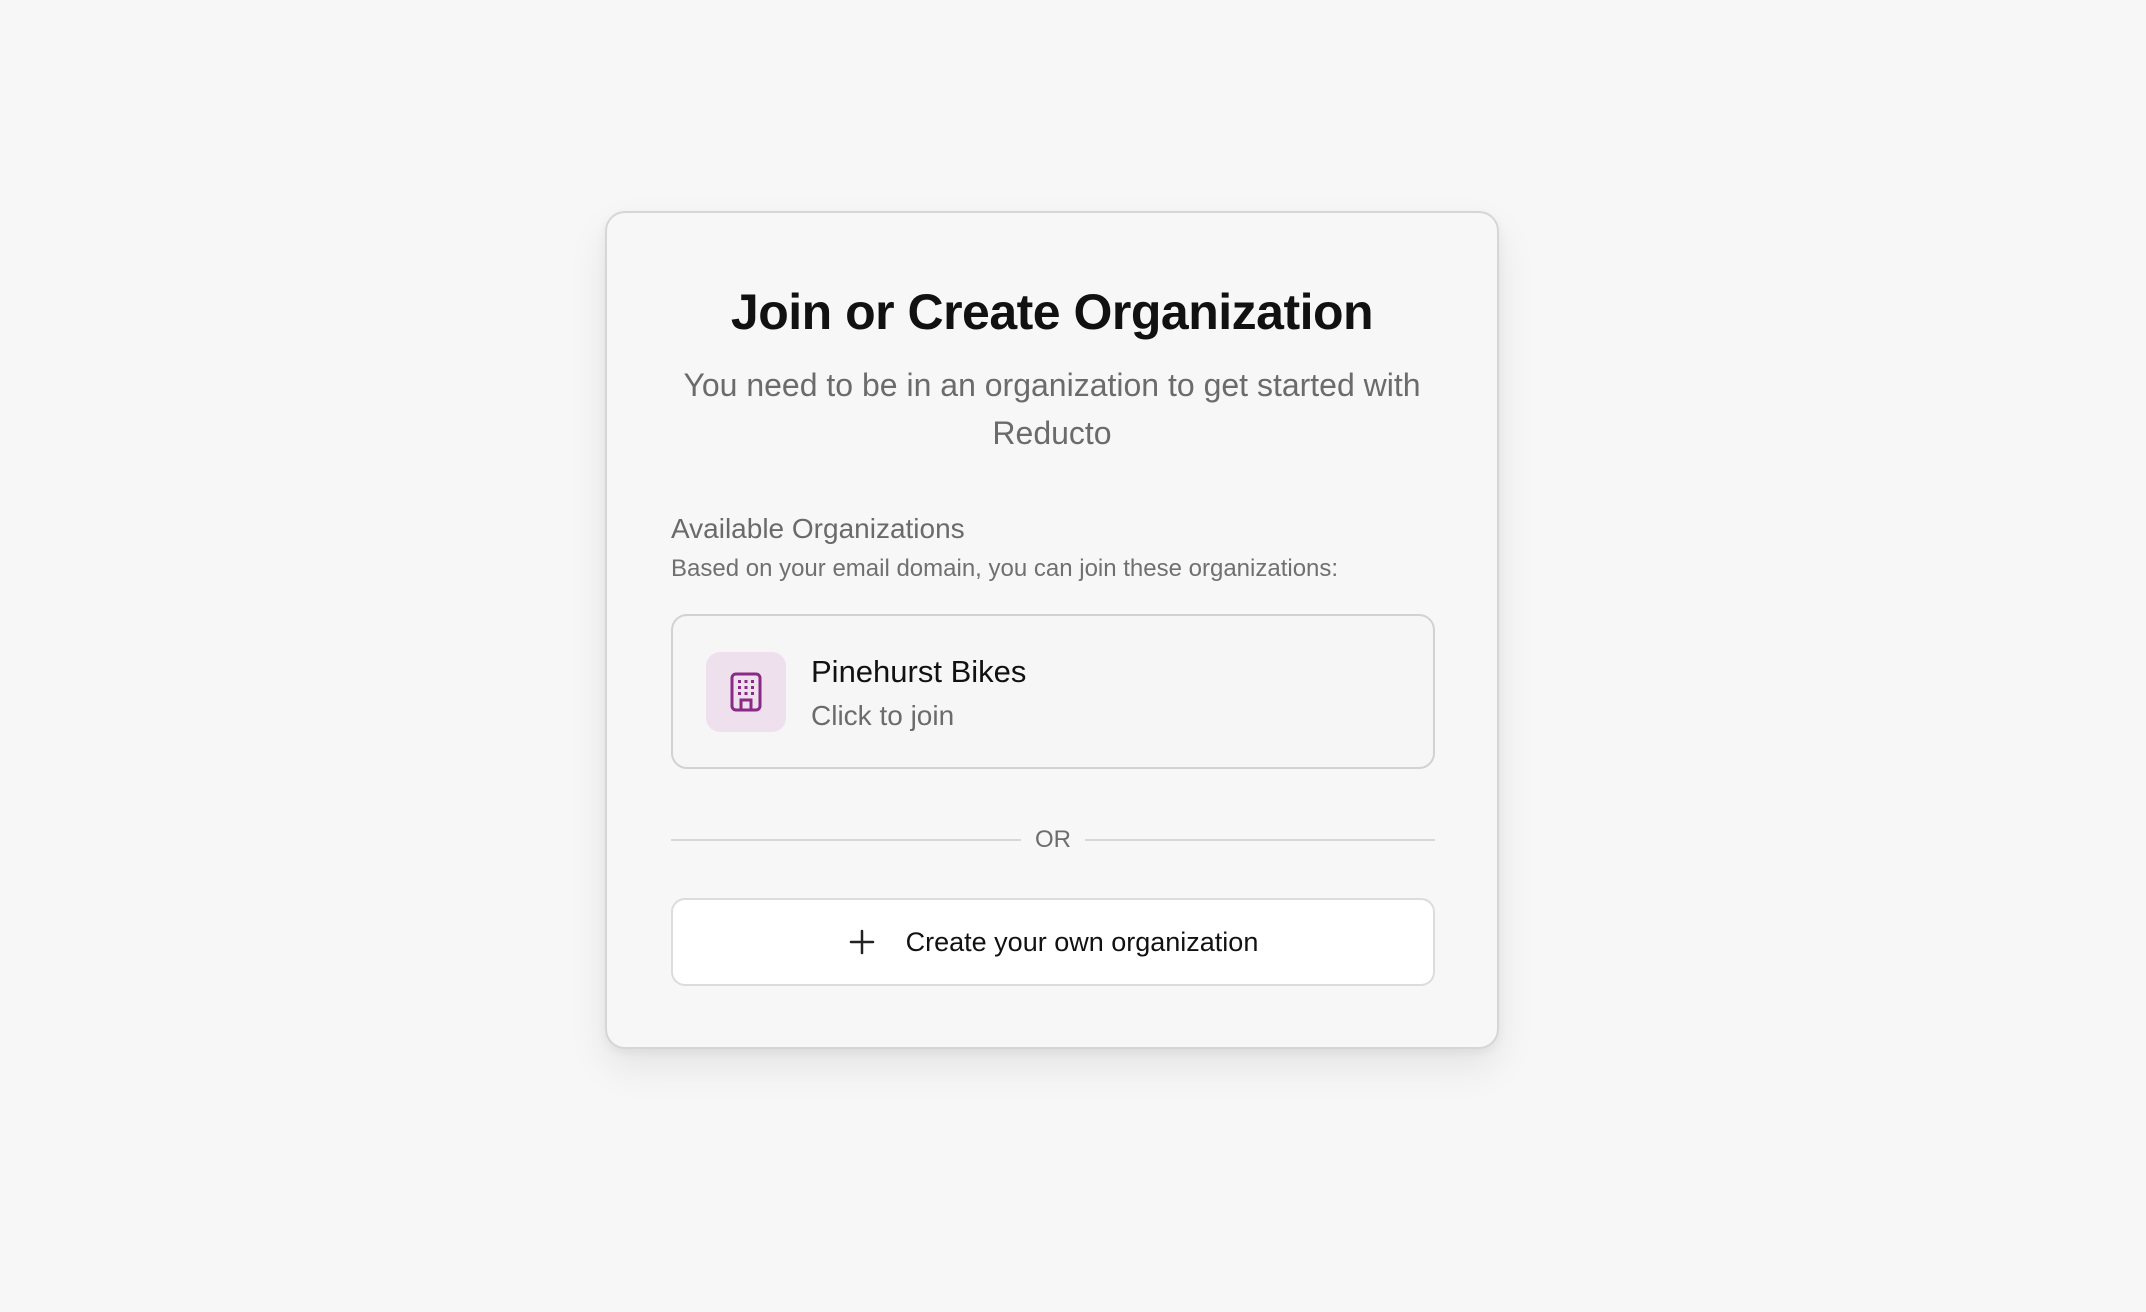 The image size is (2146, 1312). I want to click on create-organization-label: Create your own organization, so click(1082, 941).